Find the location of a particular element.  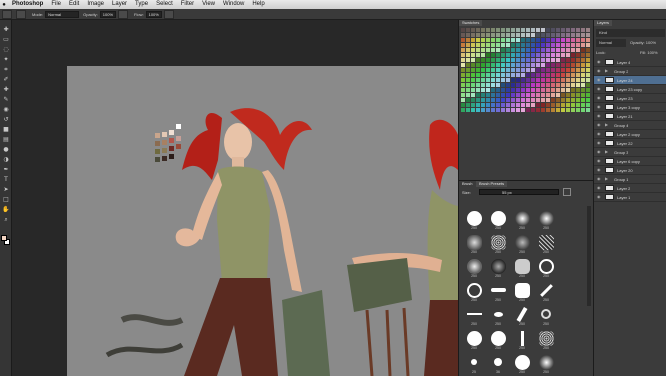

menu-file: File is located at coordinates (56, 4).